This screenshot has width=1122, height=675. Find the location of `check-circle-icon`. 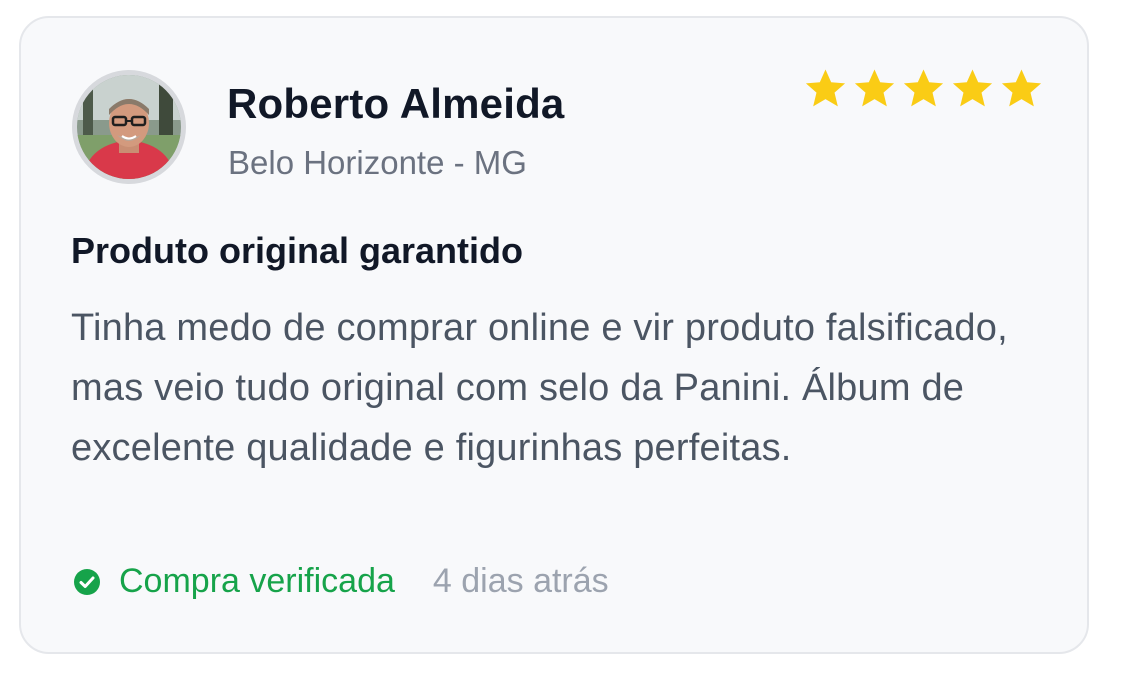

check-circle-icon is located at coordinates (87, 581).